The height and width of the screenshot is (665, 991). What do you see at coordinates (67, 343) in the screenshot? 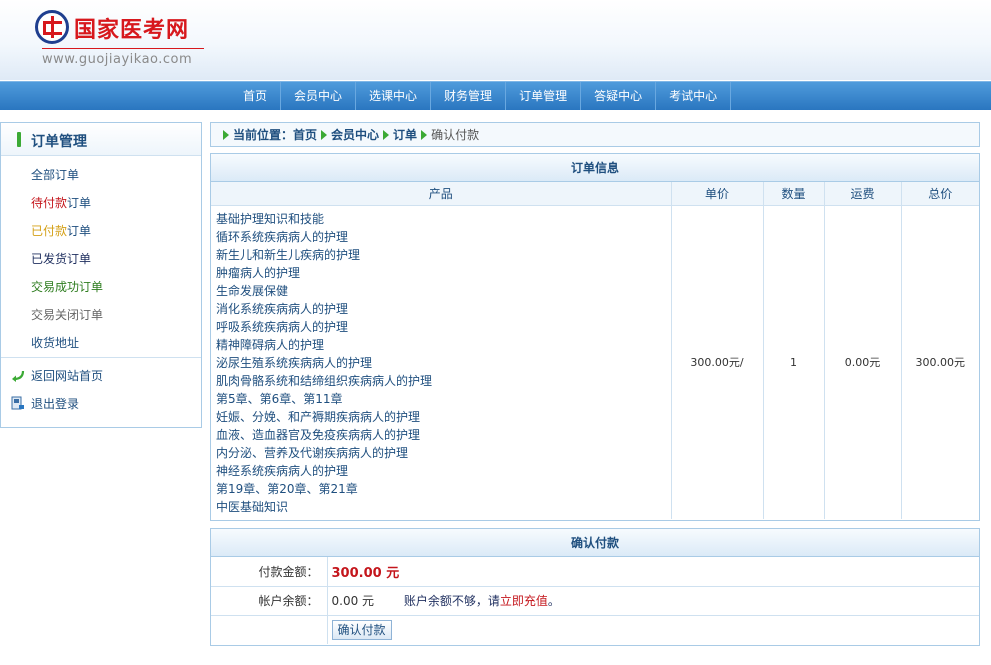
I see `sidebar-item-shipping-address: 收货地址` at bounding box center [67, 343].